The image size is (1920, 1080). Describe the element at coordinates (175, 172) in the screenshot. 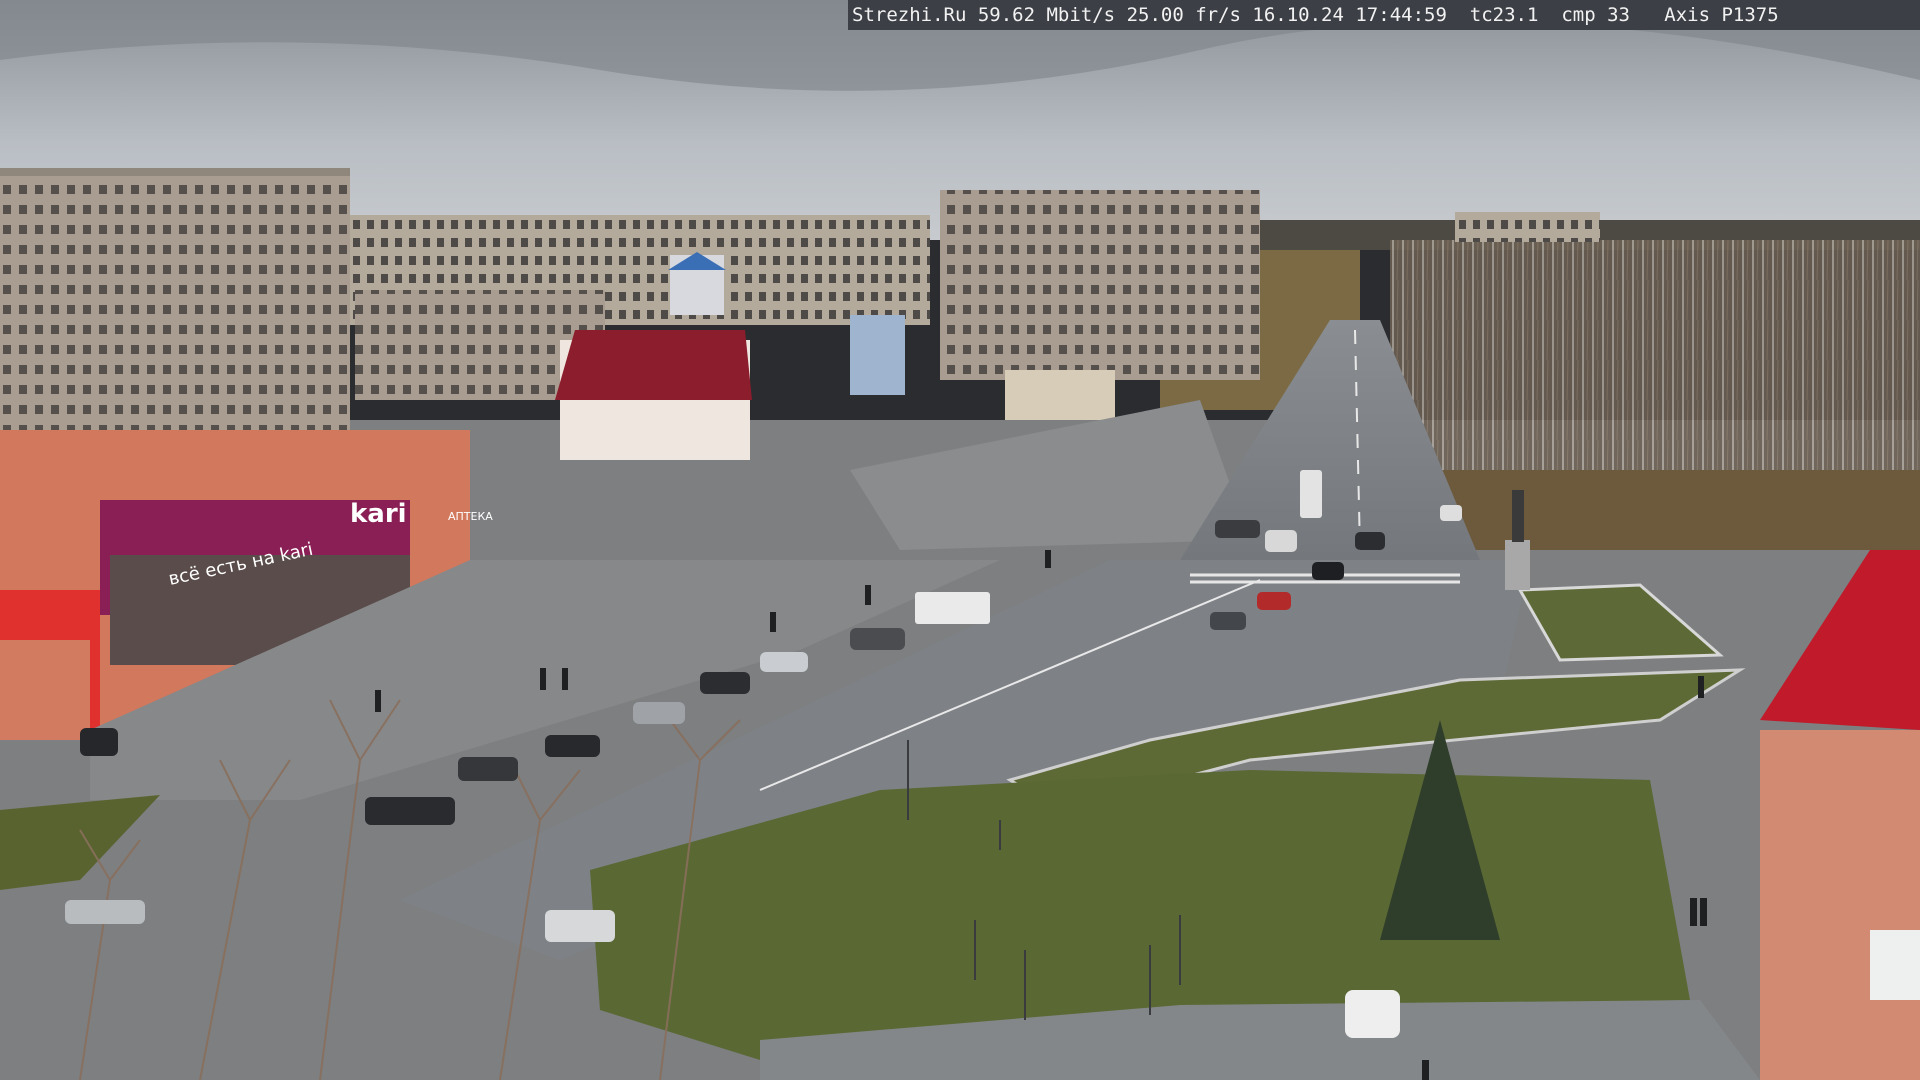

I see `apartment-block-left-roof` at that location.